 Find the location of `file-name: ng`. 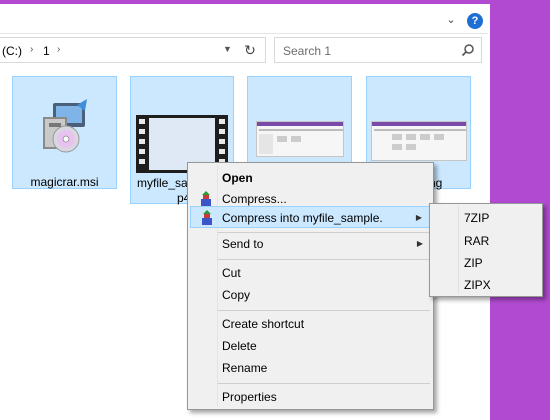

file-name: ng is located at coordinates (436, 183).